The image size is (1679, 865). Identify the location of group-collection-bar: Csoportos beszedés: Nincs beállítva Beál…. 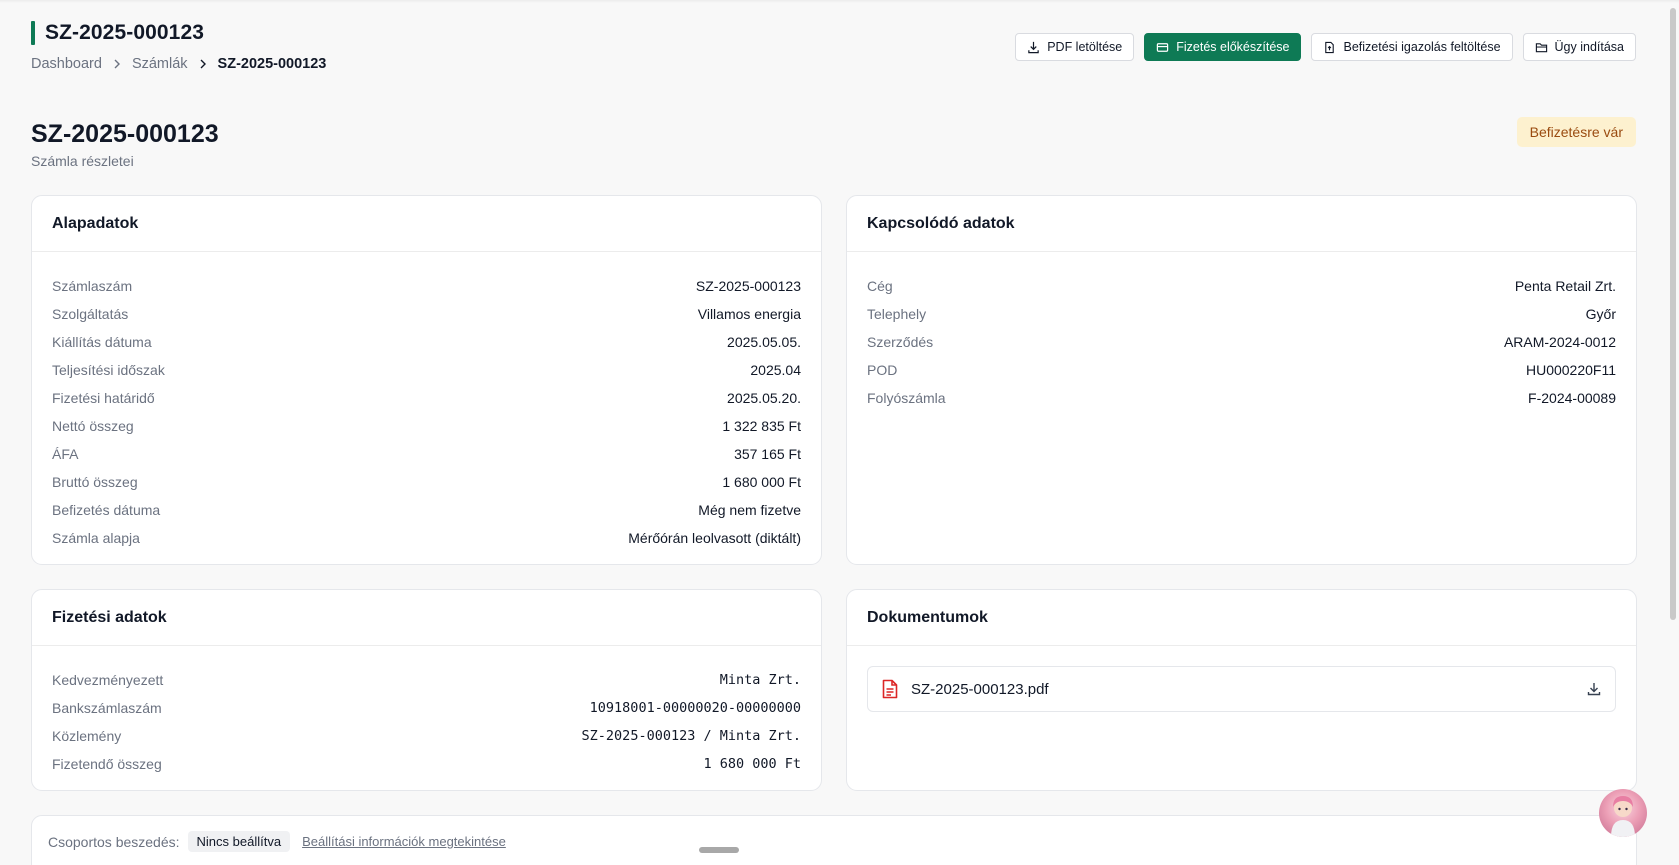
(834, 840).